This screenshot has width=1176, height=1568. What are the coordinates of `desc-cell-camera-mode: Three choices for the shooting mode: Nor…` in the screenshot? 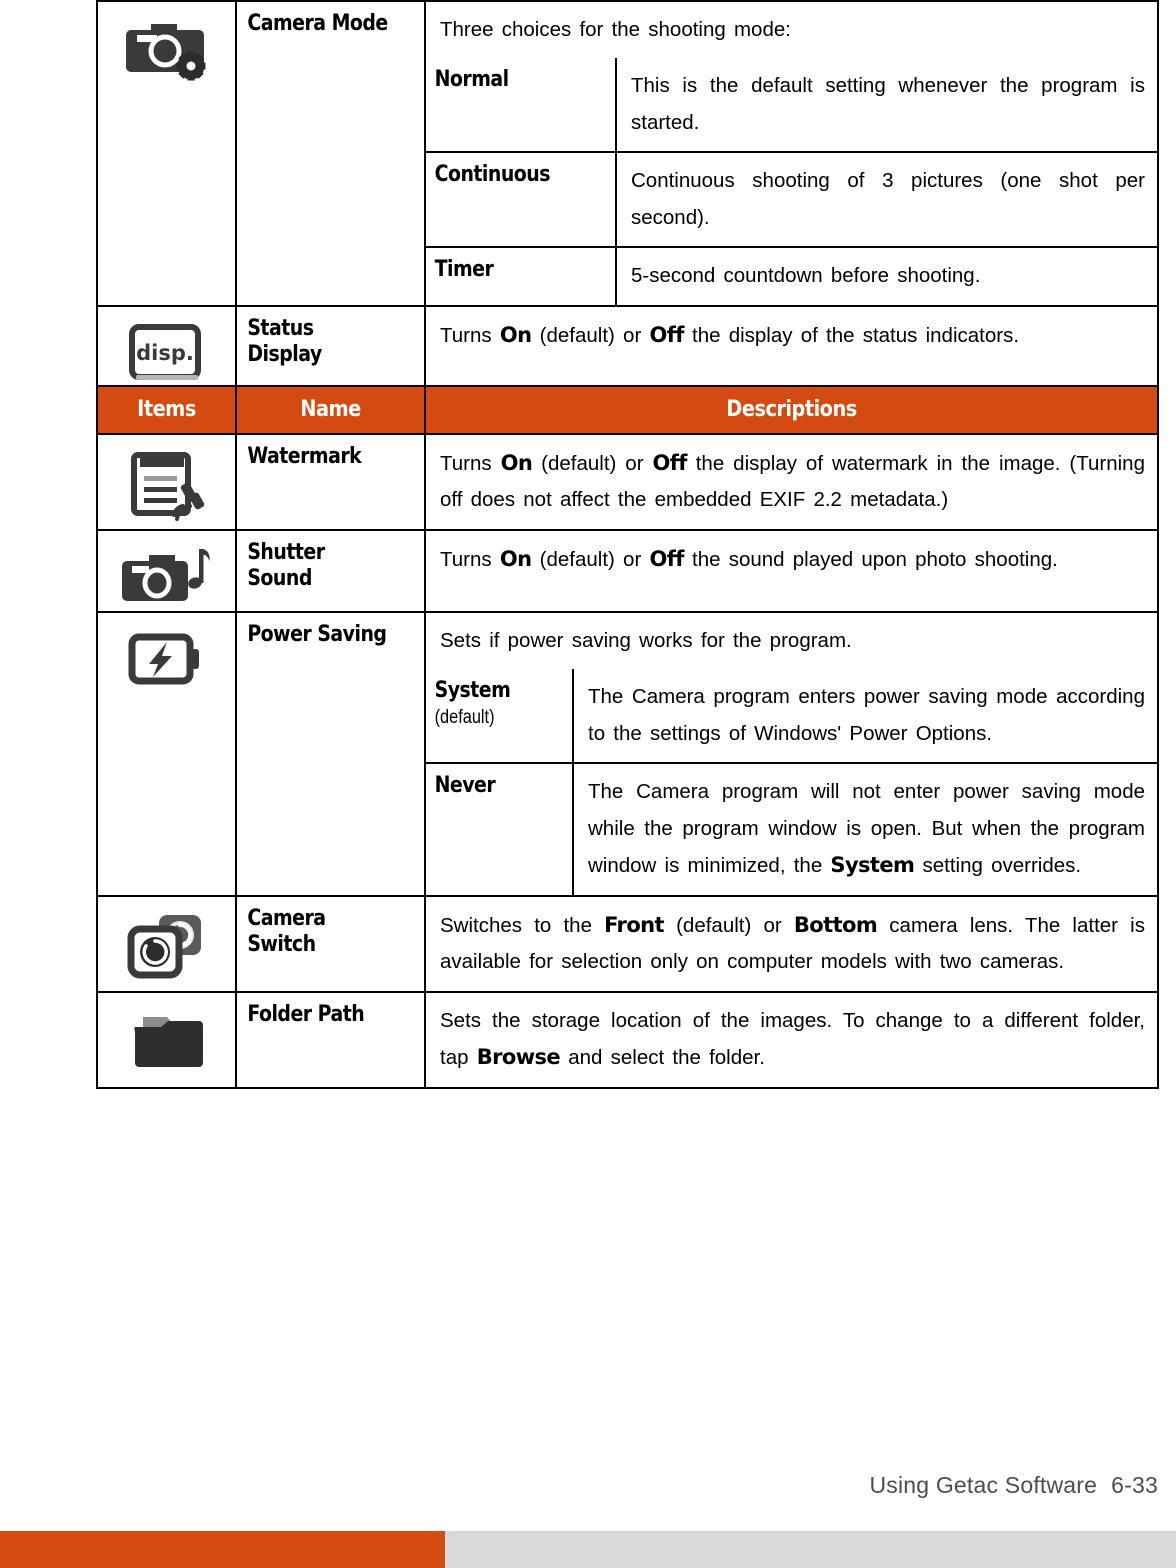 It's located at (791, 153).